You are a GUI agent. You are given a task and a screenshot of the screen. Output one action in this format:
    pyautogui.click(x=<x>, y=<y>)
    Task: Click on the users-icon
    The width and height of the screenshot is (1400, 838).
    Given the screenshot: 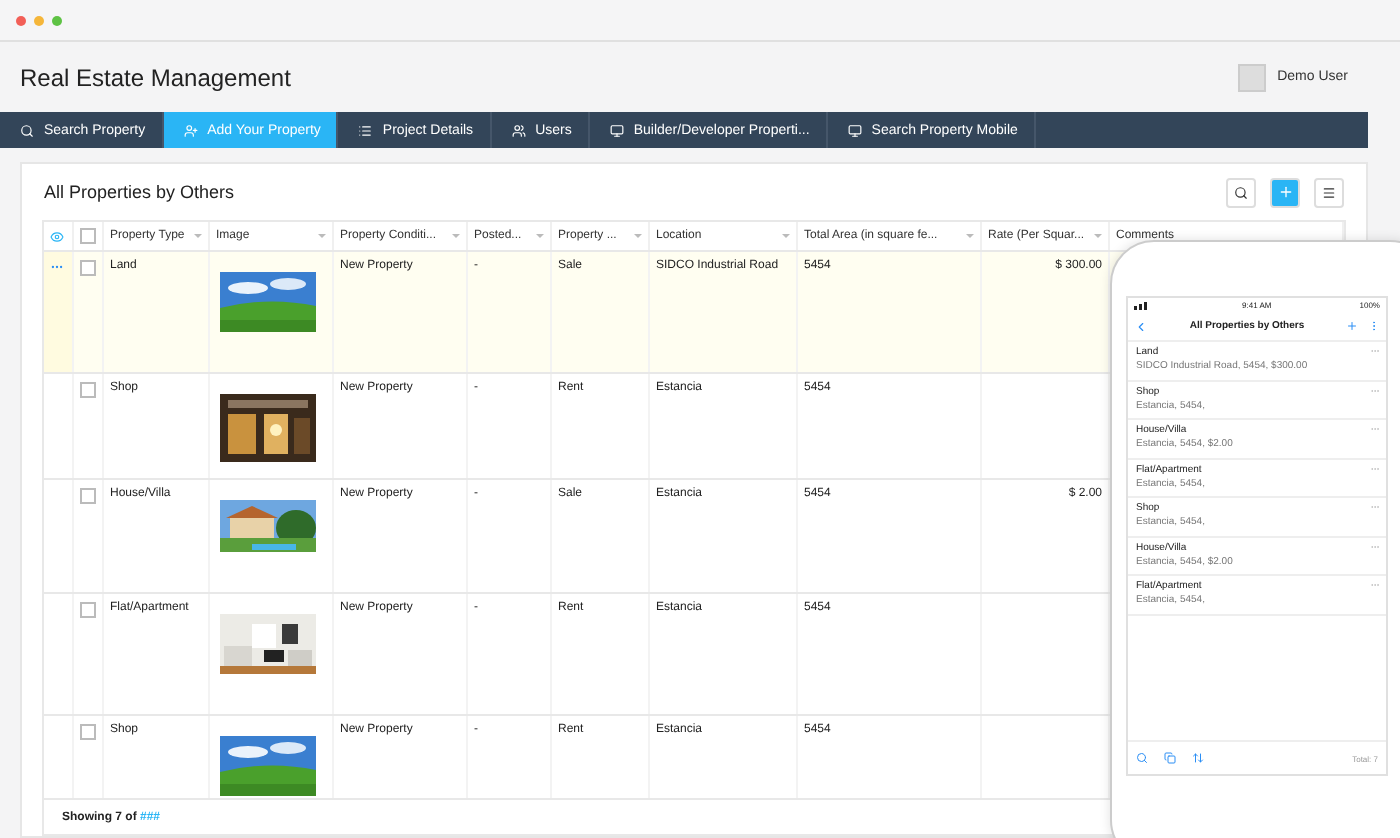 What is the action you would take?
    pyautogui.click(x=518, y=130)
    